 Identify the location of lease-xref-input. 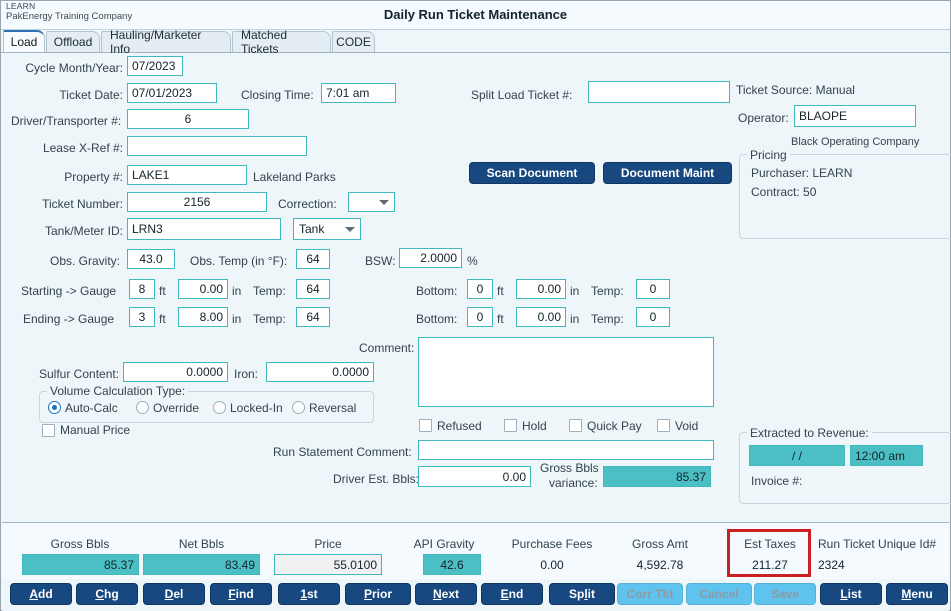
(217, 146).